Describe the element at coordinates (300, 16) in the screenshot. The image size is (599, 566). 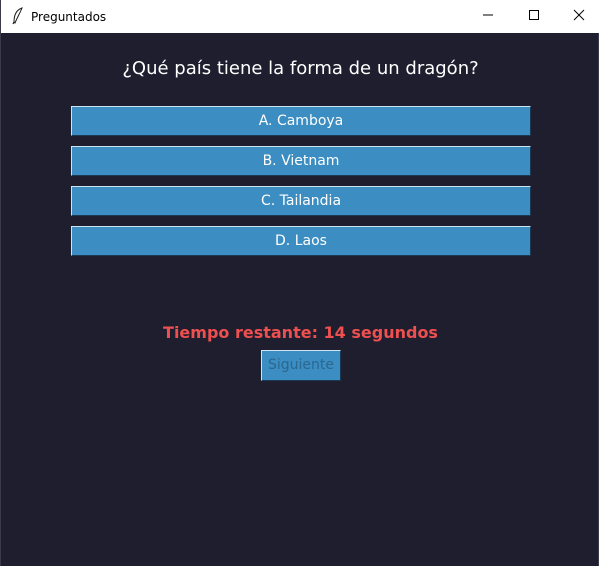
I see `title-bar: Preguntados` at that location.